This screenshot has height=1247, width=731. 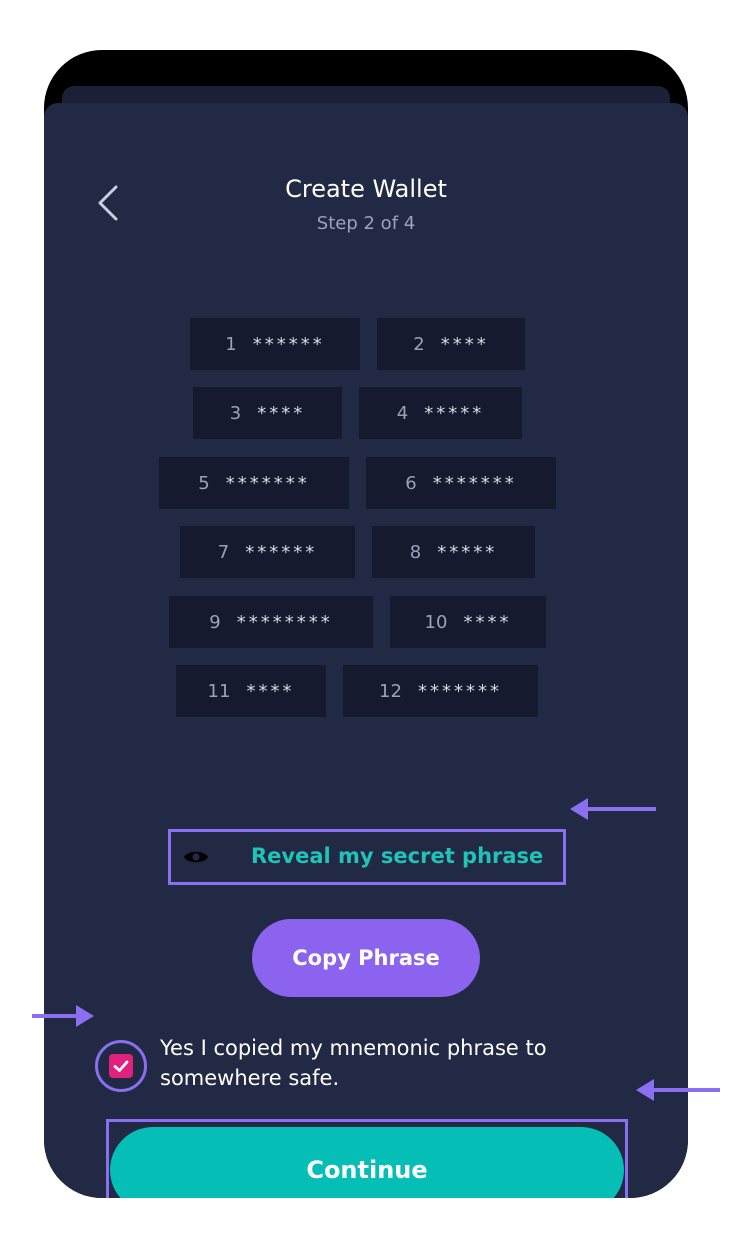 I want to click on word-number: 4, so click(x=402, y=413).